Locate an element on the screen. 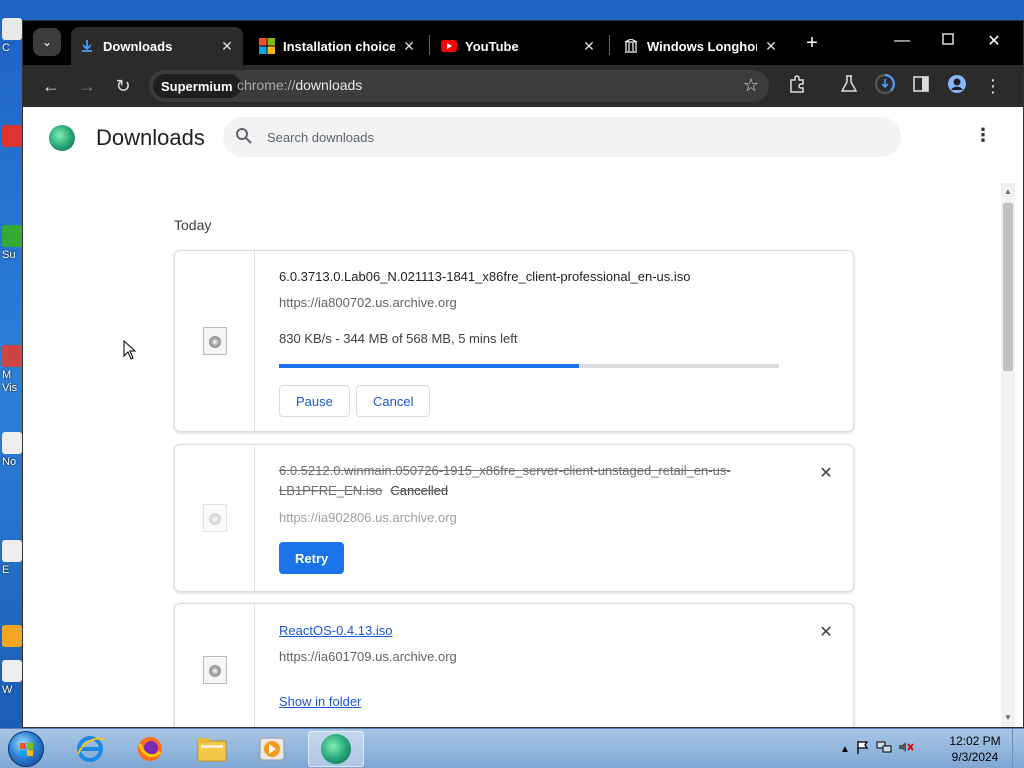 This screenshot has height=768, width=1024. url-scheme: chrome:// is located at coordinates (266, 85).